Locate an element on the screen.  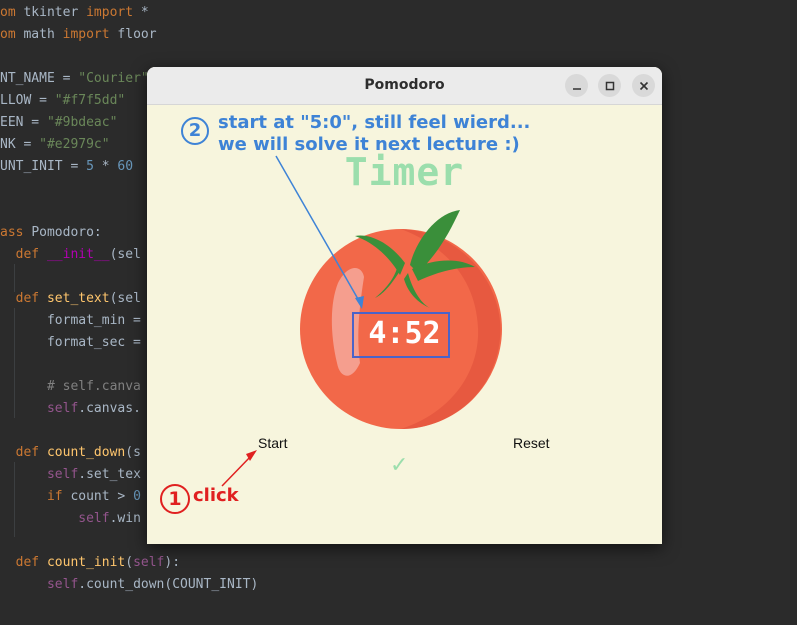
code-token: count > is located at coordinates (102, 496).